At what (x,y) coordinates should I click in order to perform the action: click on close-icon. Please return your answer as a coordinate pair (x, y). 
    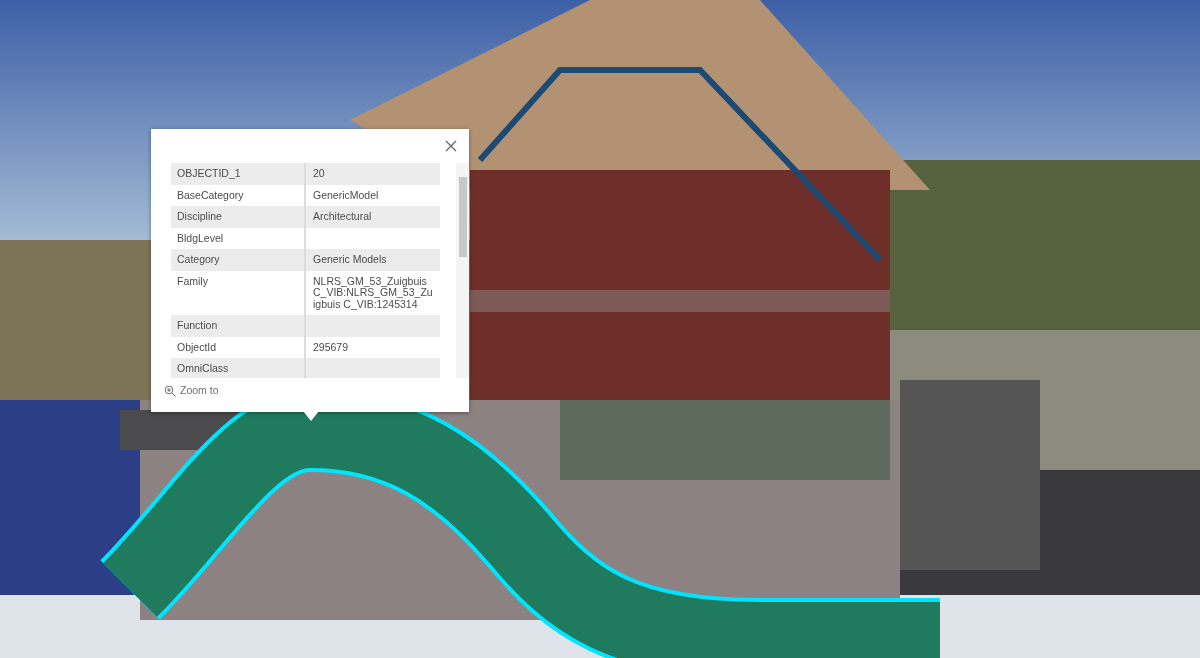
    Looking at the image, I should click on (451, 145).